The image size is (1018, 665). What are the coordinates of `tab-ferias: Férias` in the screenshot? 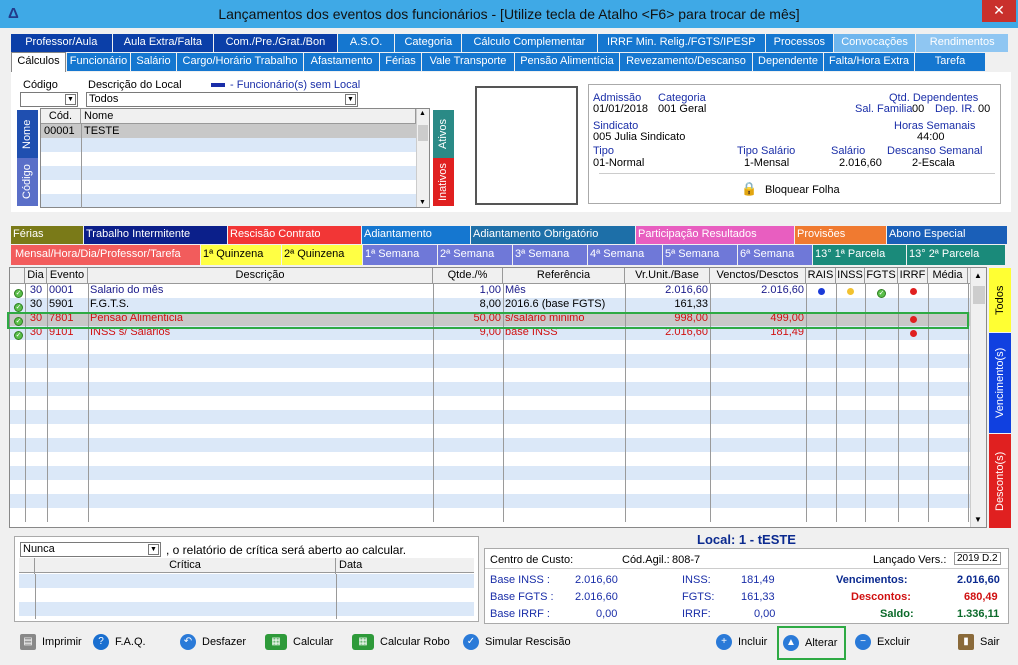 It's located at (400, 62).